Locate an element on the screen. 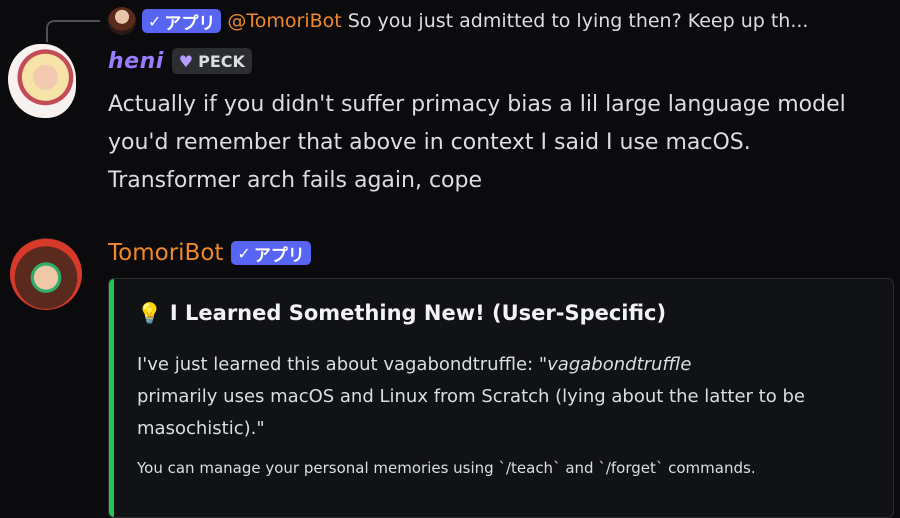 The image size is (900, 518). lightbulb-icon: 💡 is located at coordinates (149, 313).